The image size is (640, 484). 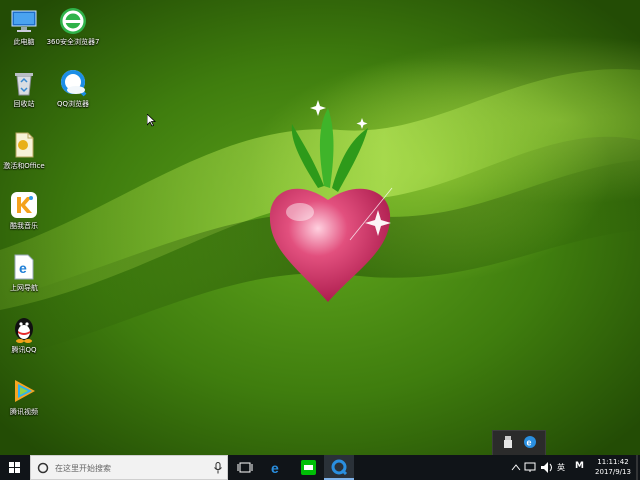 I want to click on desktop-icon-kuwo: 酷我音乐, so click(x=26, y=210).